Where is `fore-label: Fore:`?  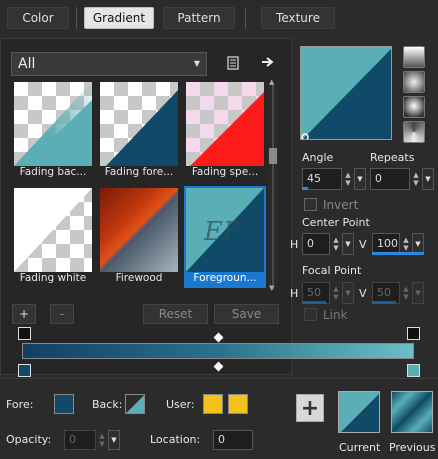
fore-label: Fore: is located at coordinates (20, 404).